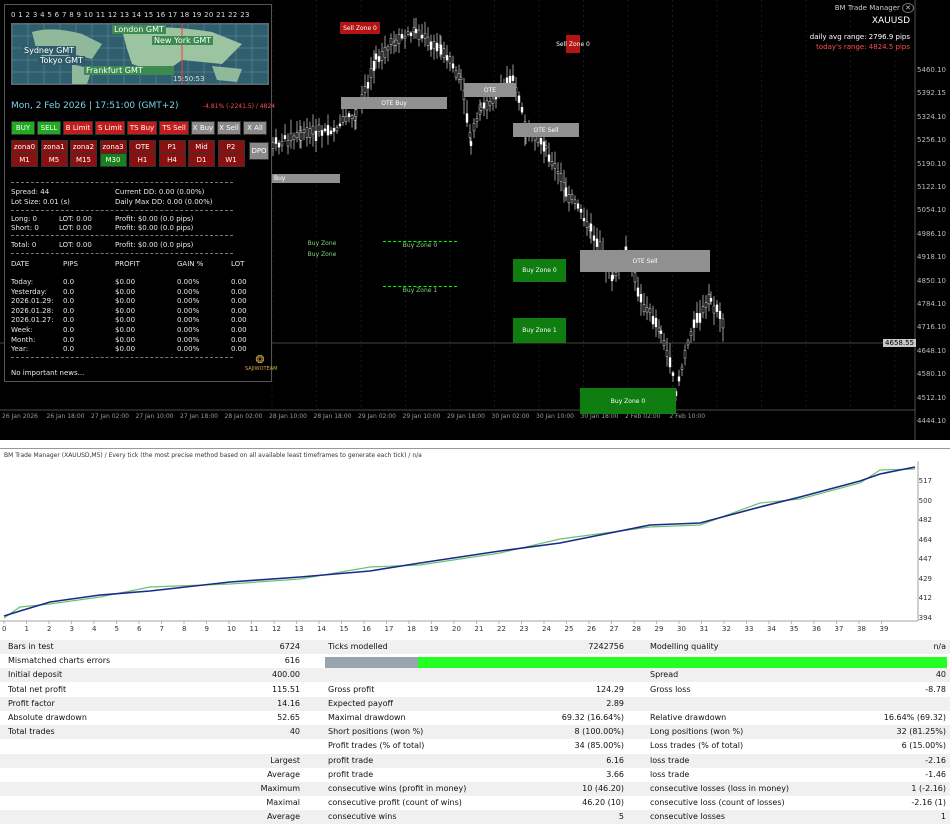  Describe the element at coordinates (23, 339) in the screenshot. I see `perf-cell: Month:` at that location.